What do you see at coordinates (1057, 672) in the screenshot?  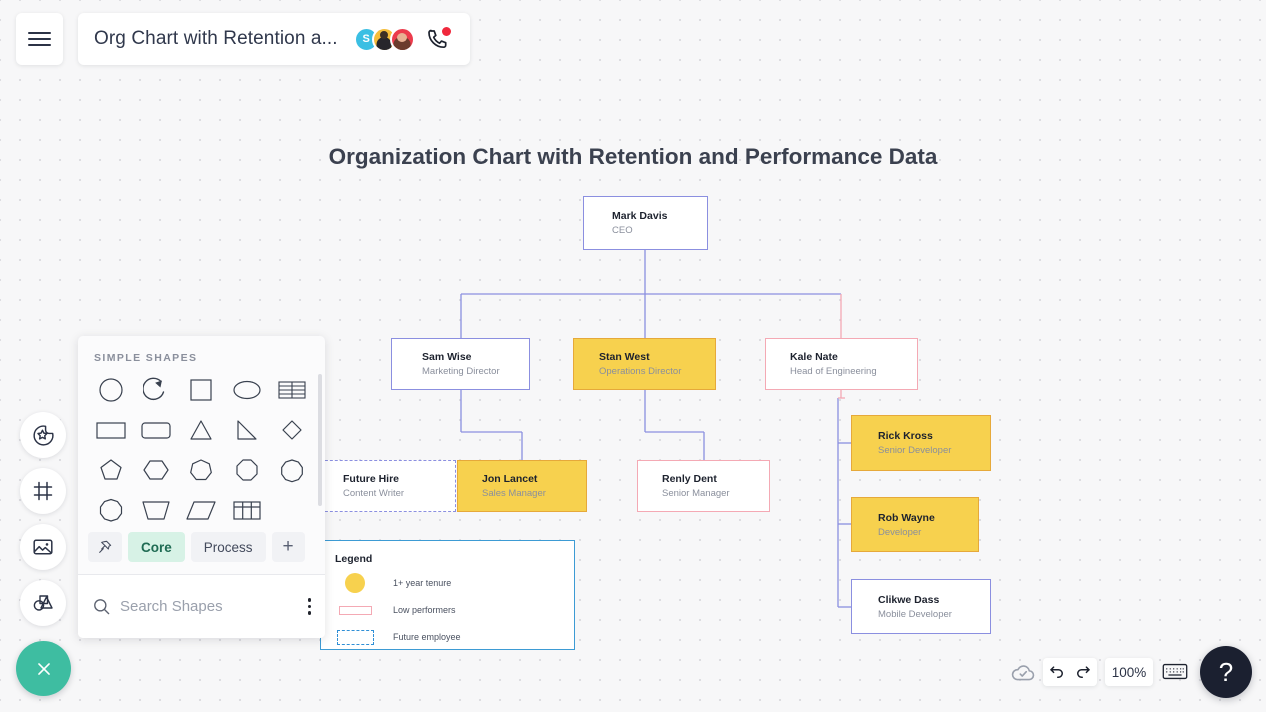 I see `undo-icon` at bounding box center [1057, 672].